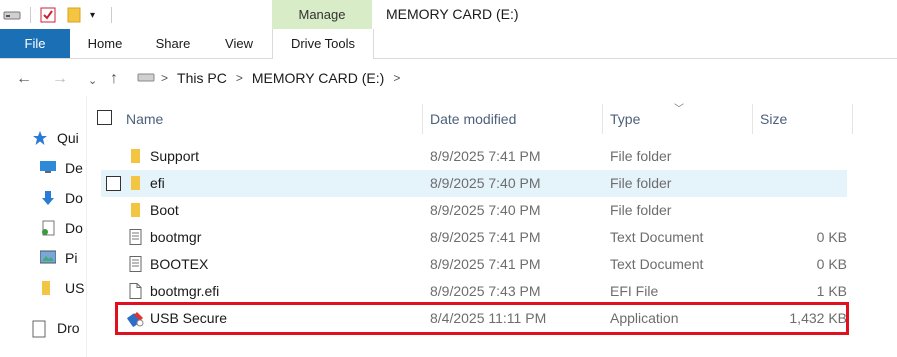 The height and width of the screenshot is (357, 897). Describe the element at coordinates (104, 117) in the screenshot. I see `select-all-checkbox` at that location.